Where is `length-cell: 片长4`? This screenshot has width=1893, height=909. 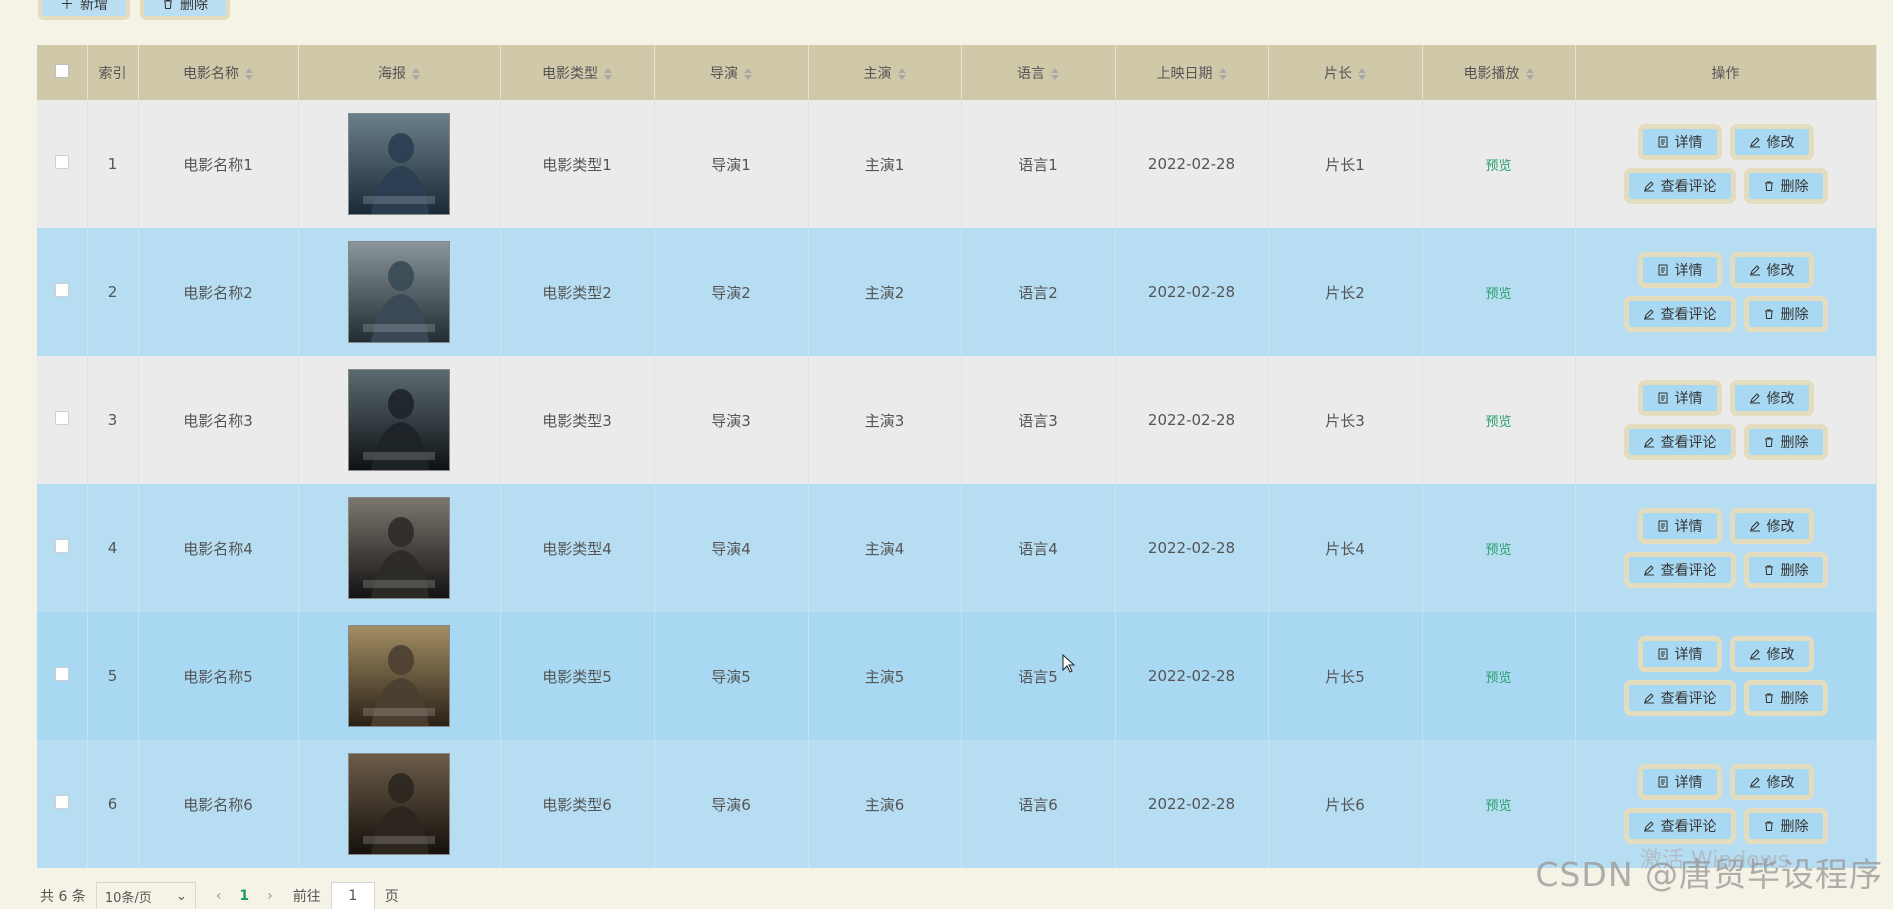
length-cell: 片长4 is located at coordinates (1345, 548).